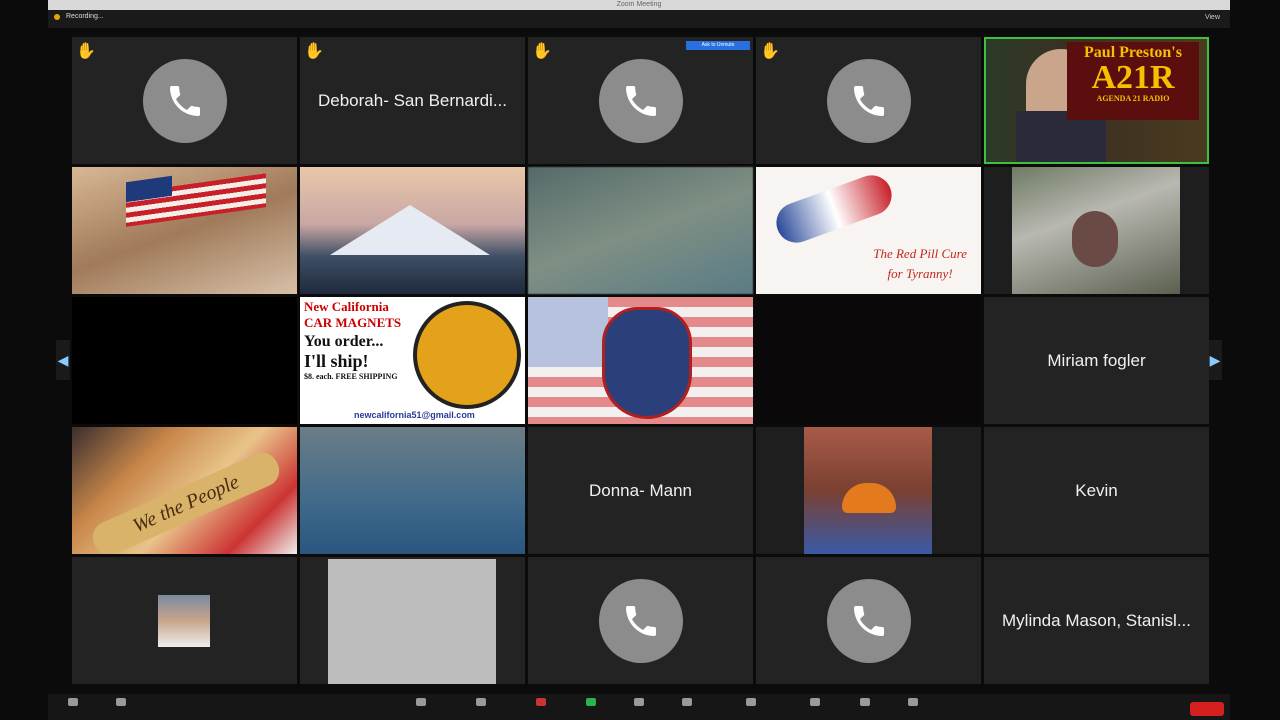 This screenshot has width=1280, height=720. Describe the element at coordinates (1215, 360) in the screenshot. I see `next-page-arrow-icon: ▶` at that location.